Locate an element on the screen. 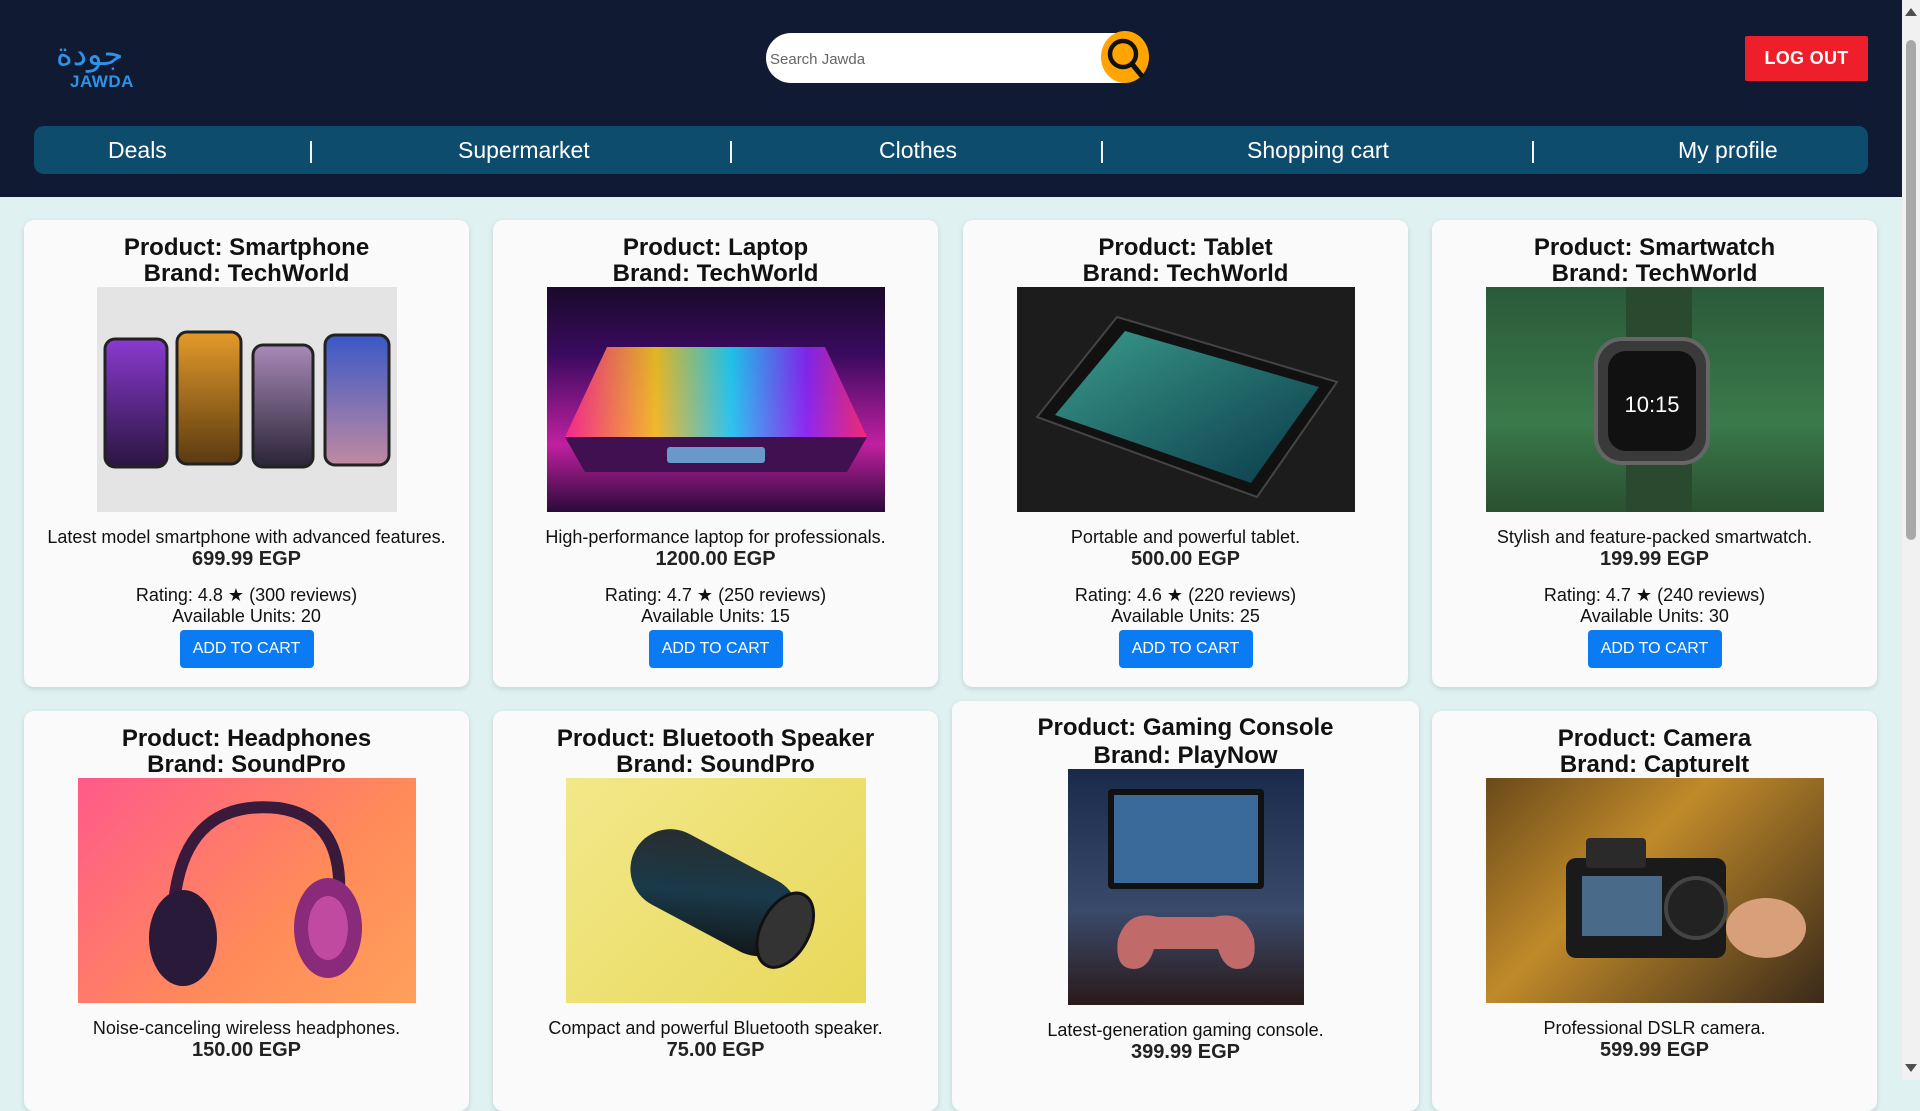 This screenshot has width=1920, height=1111. product-units: Available Units: 30 is located at coordinates (1654, 616).